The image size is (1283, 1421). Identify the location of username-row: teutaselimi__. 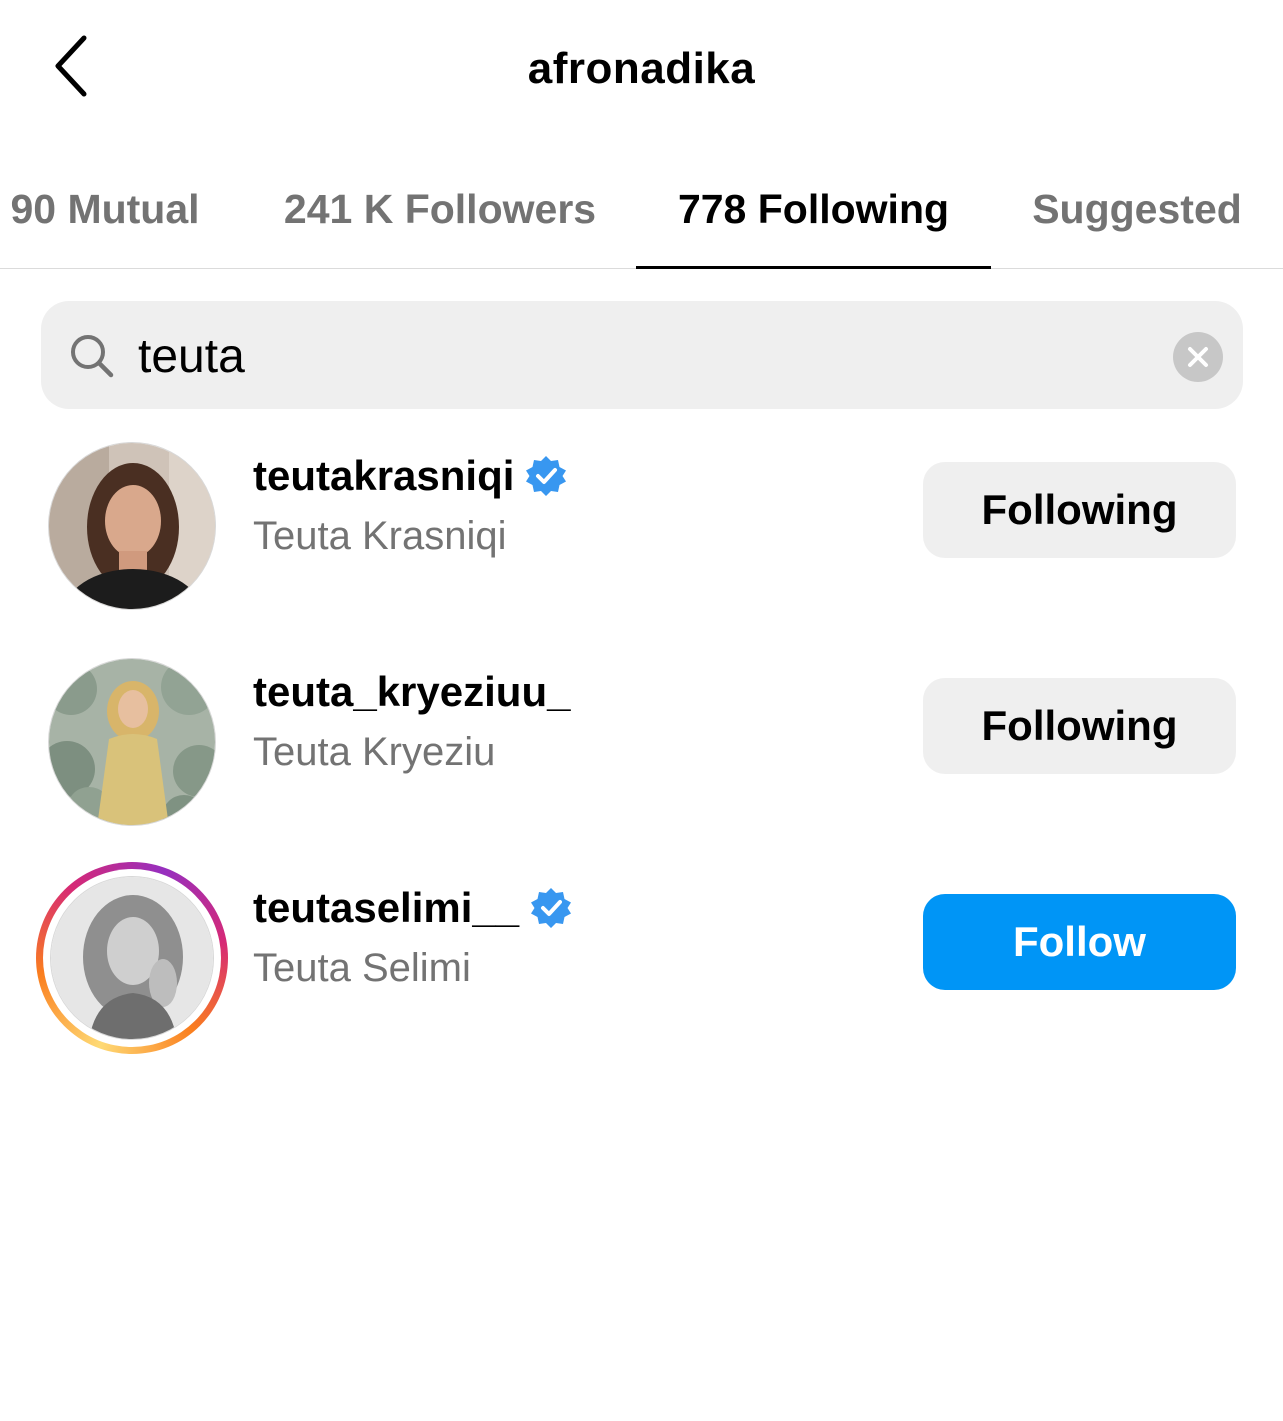
(413, 908).